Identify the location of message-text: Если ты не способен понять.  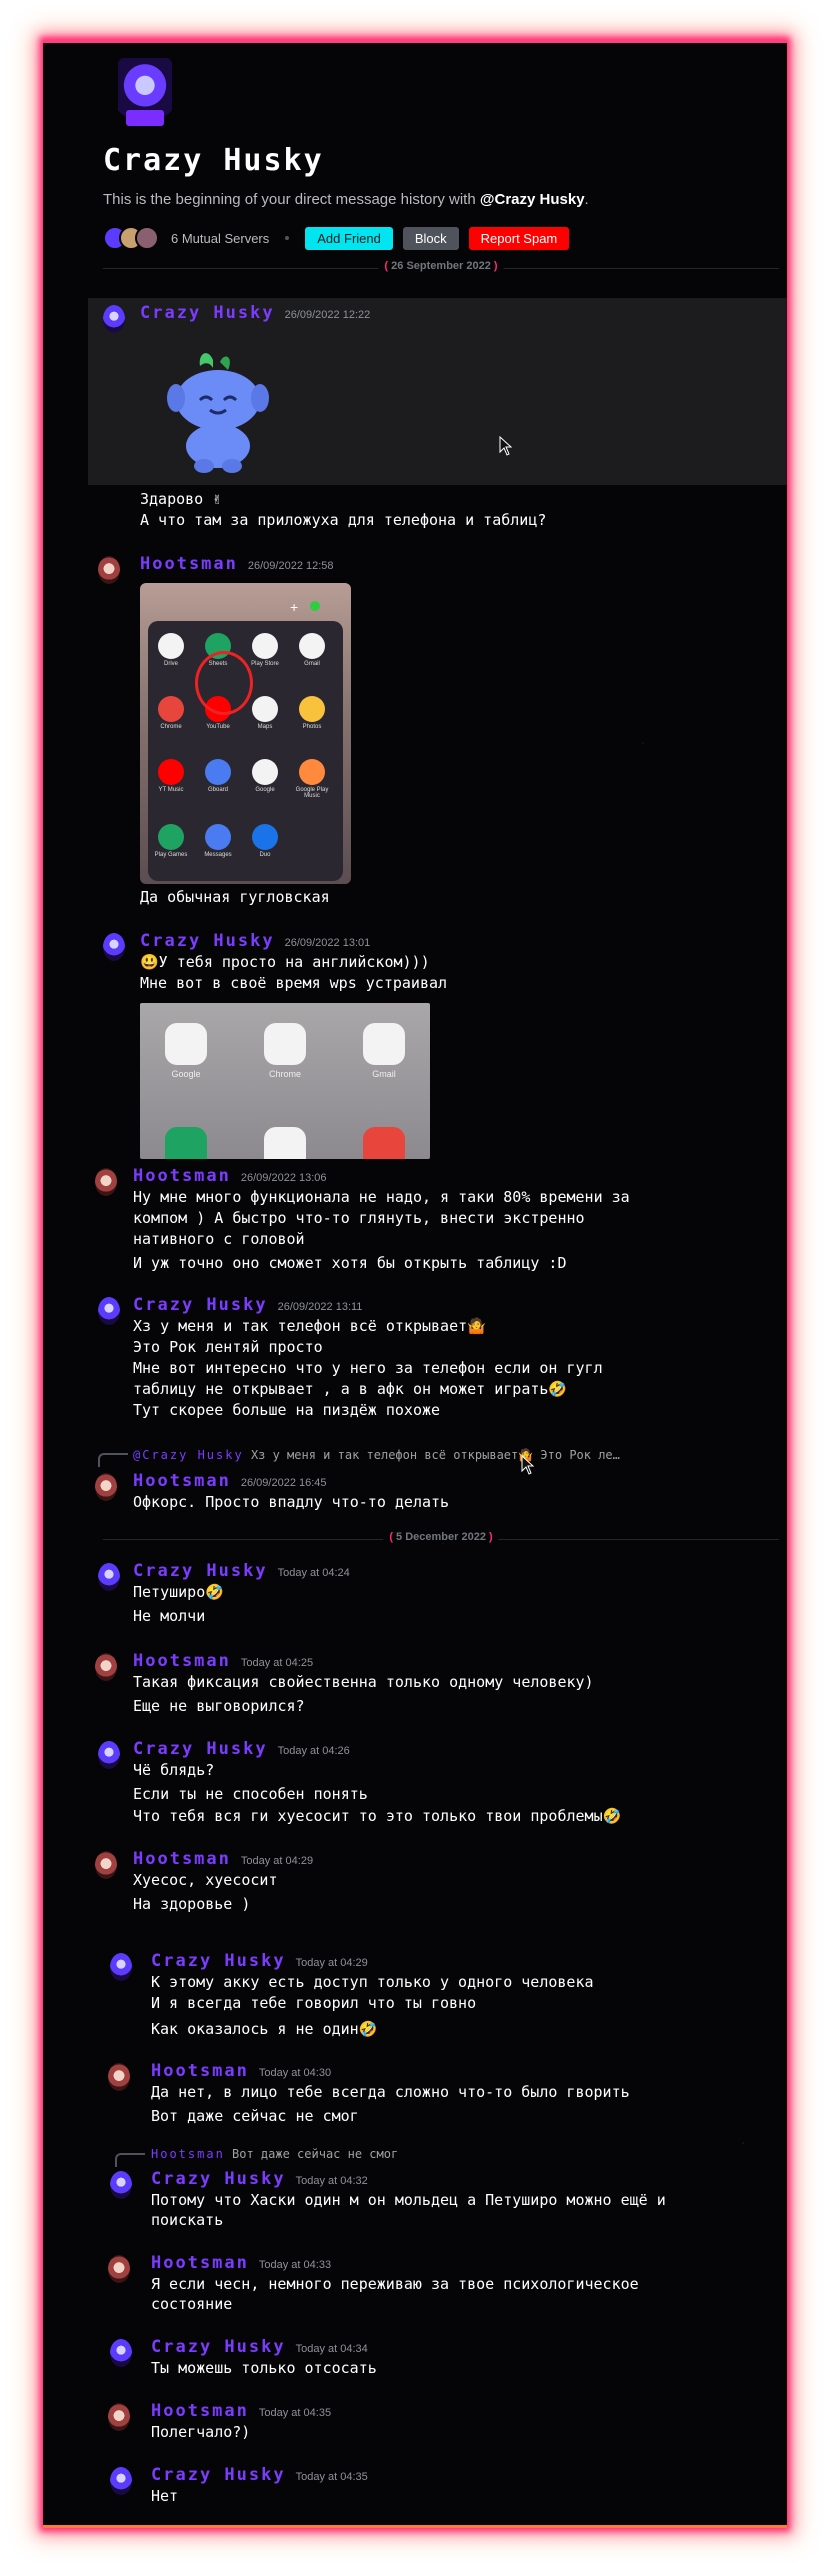
(250, 1794).